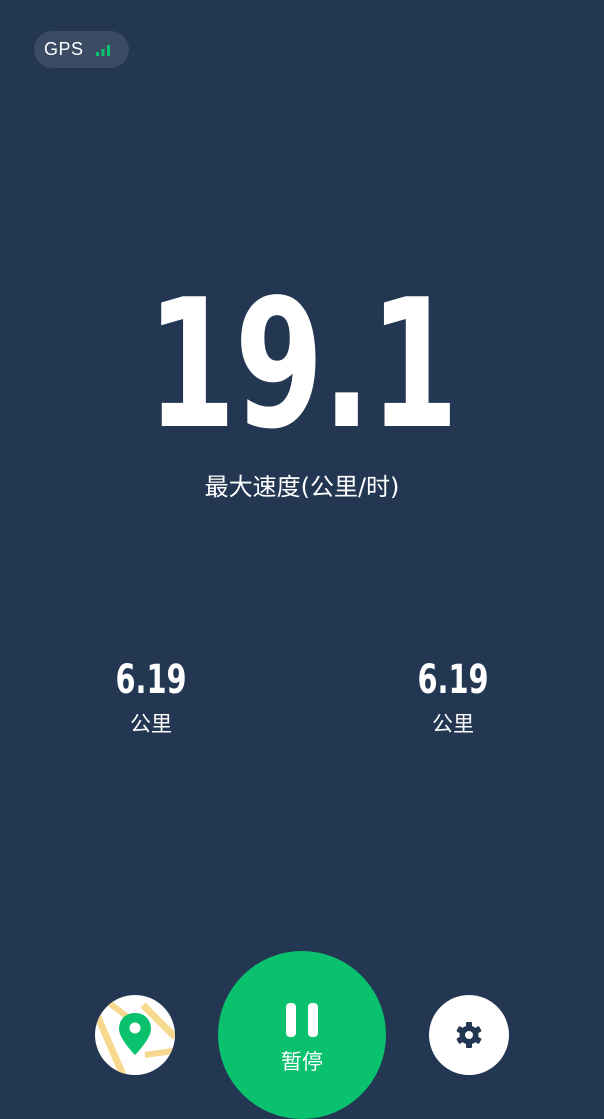  Describe the element at coordinates (302, 1062) in the screenshot. I see `pause-label: 暂停` at that location.